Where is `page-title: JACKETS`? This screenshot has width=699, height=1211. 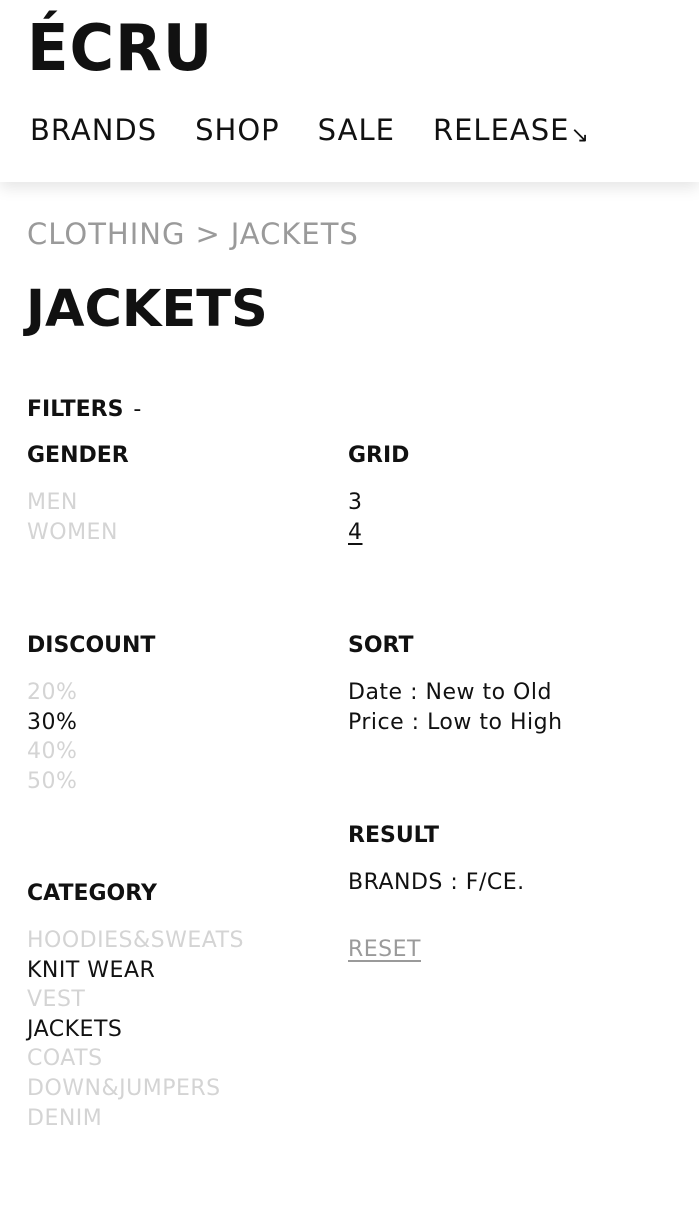
page-title: JACKETS is located at coordinates (147, 309).